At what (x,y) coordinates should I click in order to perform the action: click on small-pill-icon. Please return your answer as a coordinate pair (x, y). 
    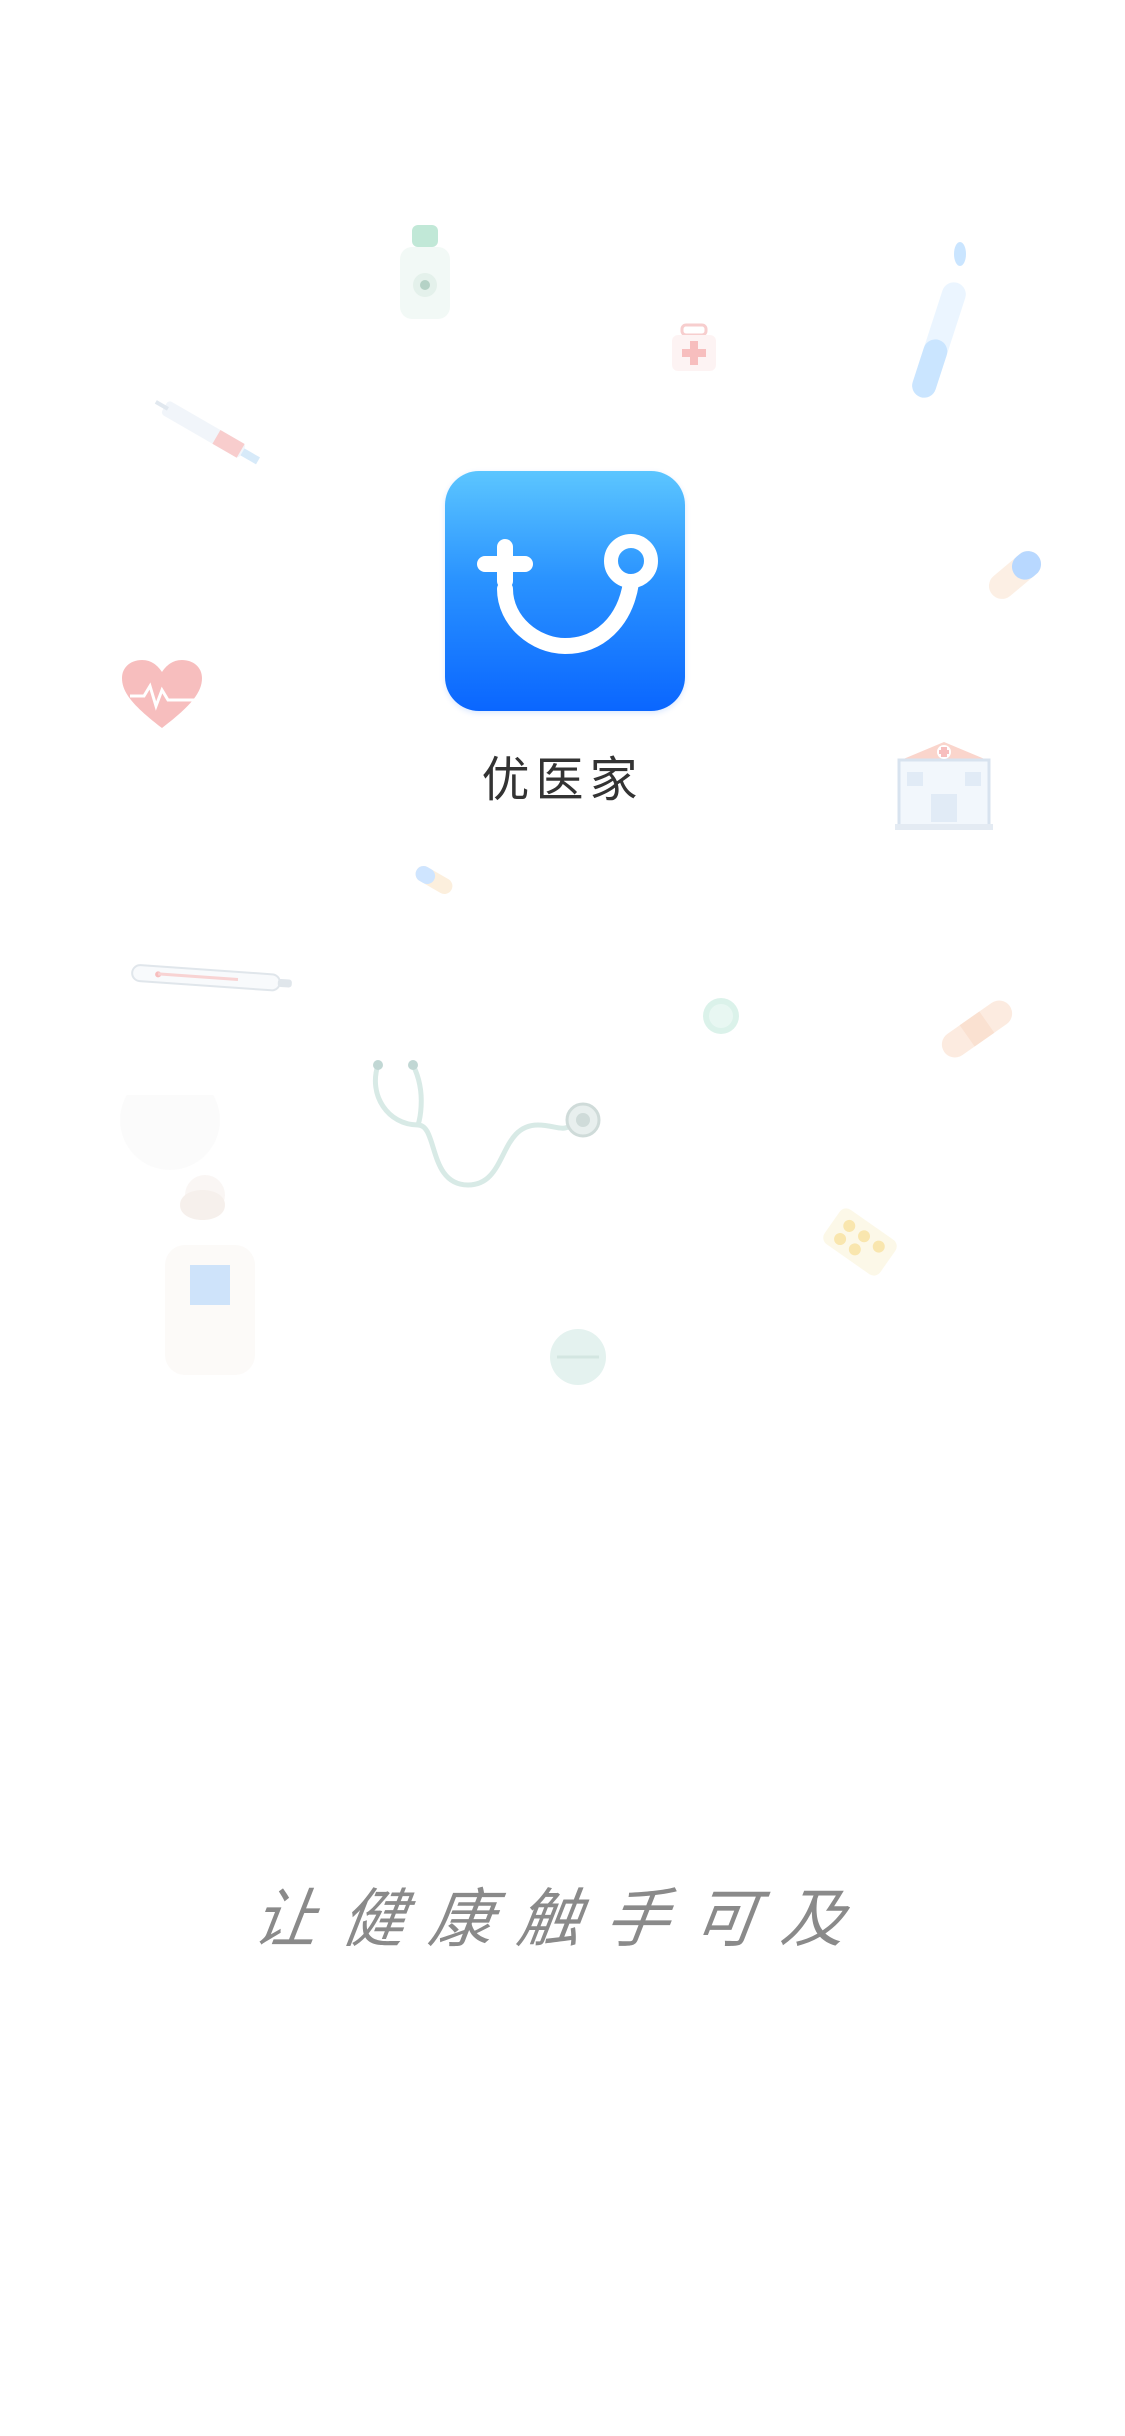
    Looking at the image, I should click on (434, 880).